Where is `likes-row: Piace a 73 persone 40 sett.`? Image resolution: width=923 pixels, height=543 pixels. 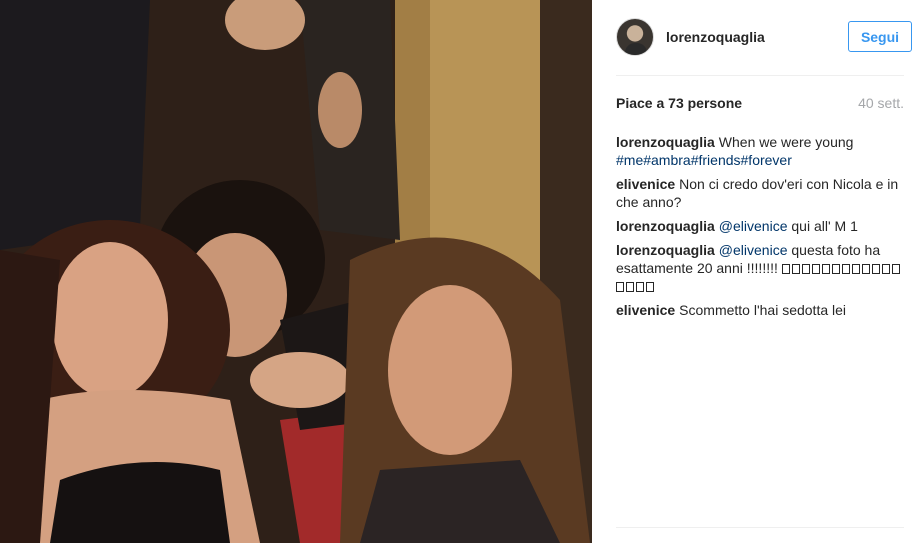 likes-row: Piace a 73 persone 40 sett. is located at coordinates (760, 103).